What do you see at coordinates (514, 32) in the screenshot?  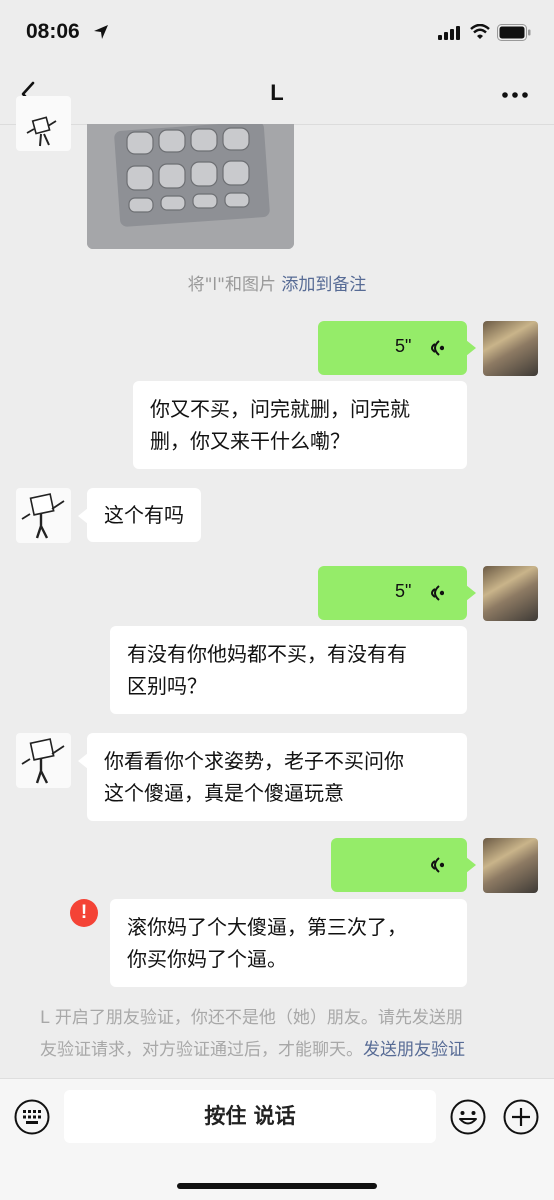 I see `battery-icon` at bounding box center [514, 32].